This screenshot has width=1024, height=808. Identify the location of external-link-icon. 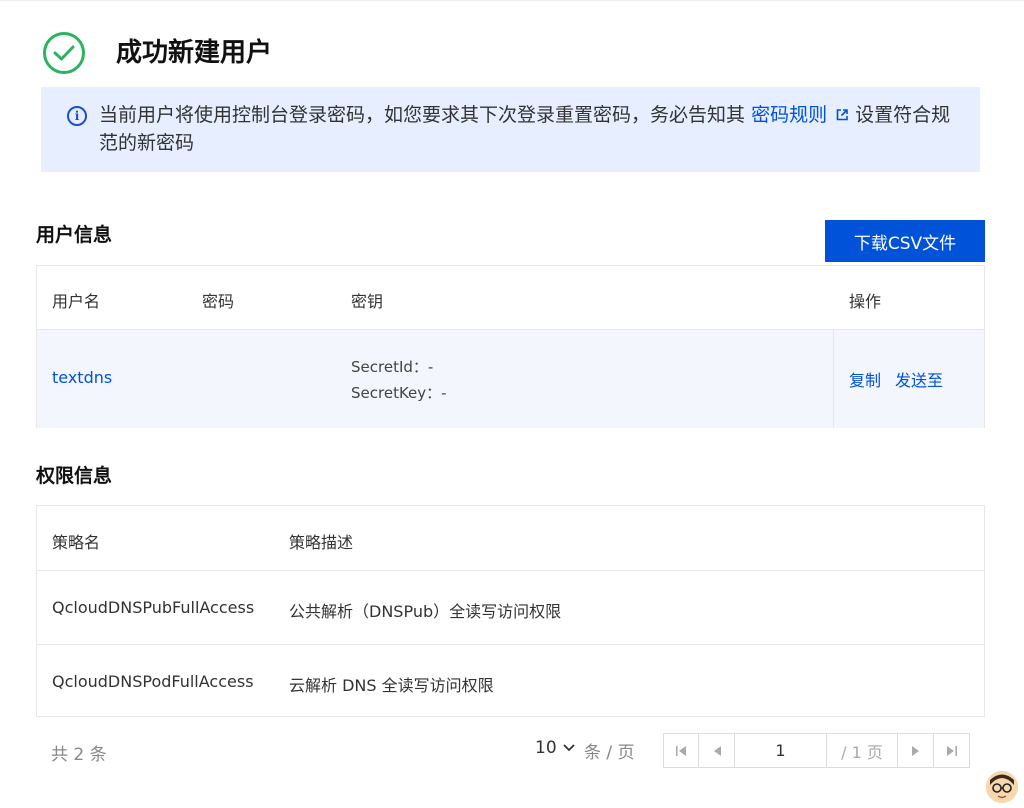
(842, 115).